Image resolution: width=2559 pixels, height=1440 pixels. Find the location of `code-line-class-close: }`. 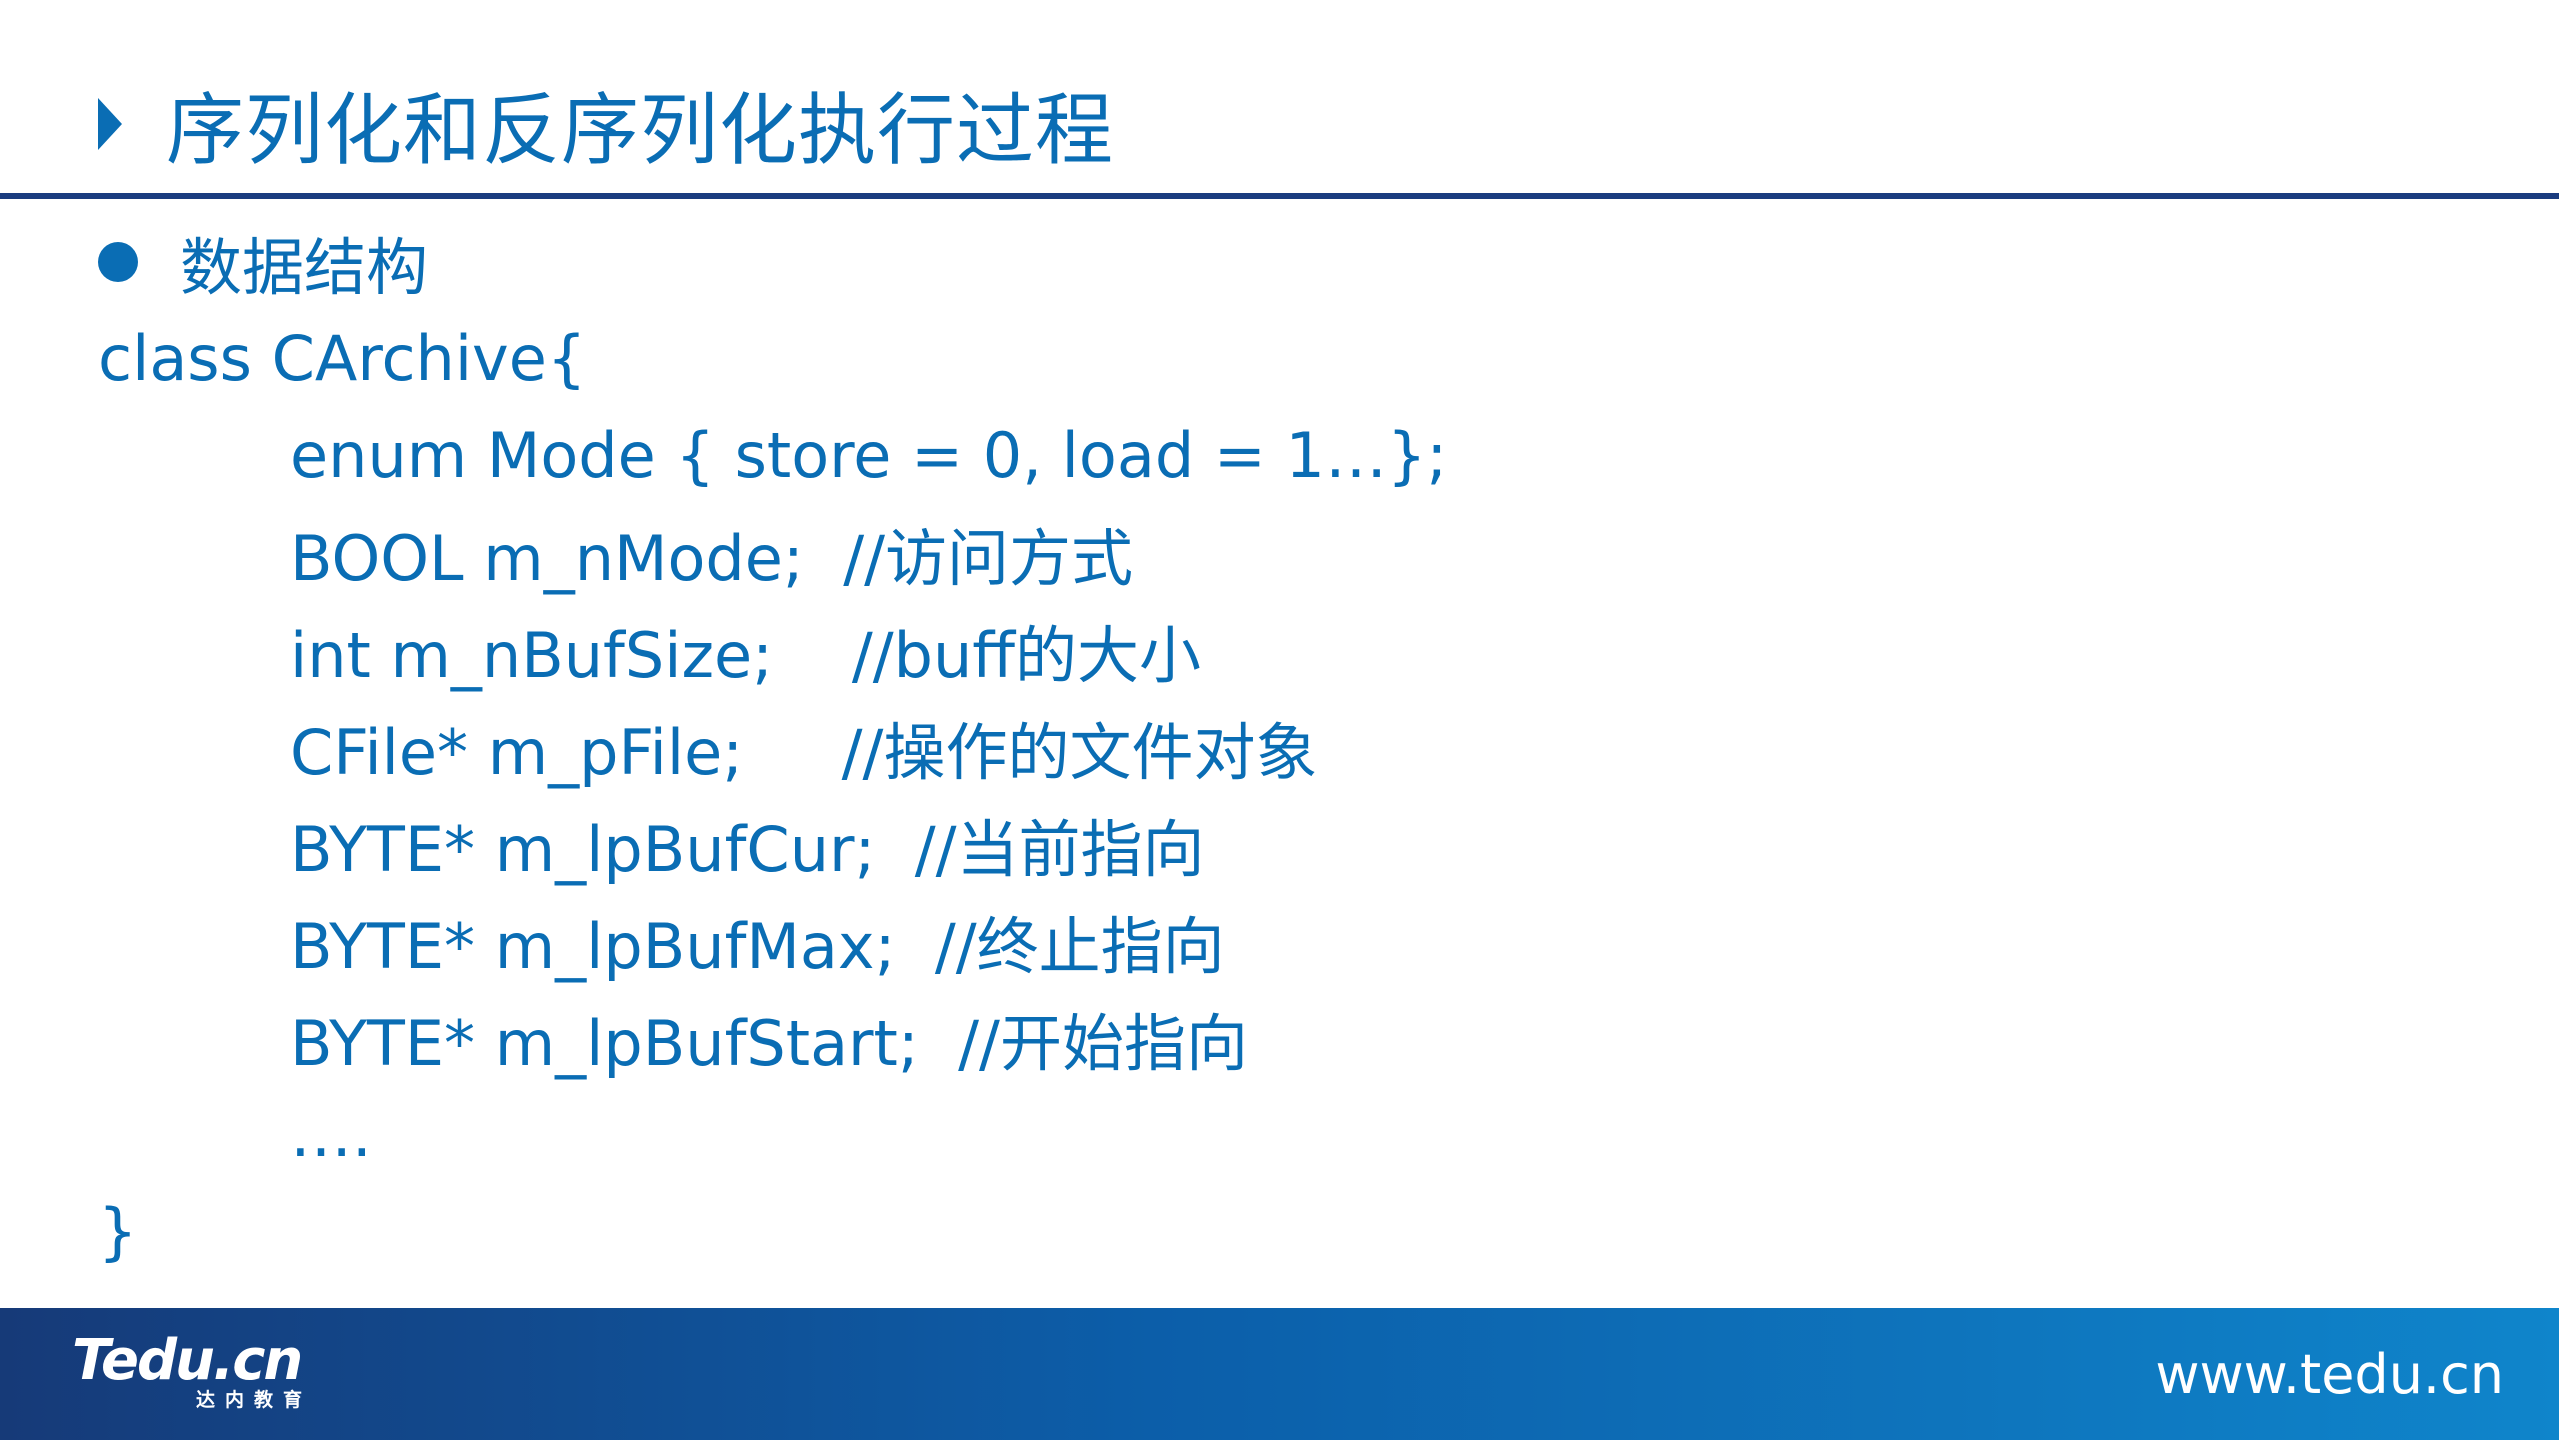

code-line-class-close: } is located at coordinates (118, 1231).